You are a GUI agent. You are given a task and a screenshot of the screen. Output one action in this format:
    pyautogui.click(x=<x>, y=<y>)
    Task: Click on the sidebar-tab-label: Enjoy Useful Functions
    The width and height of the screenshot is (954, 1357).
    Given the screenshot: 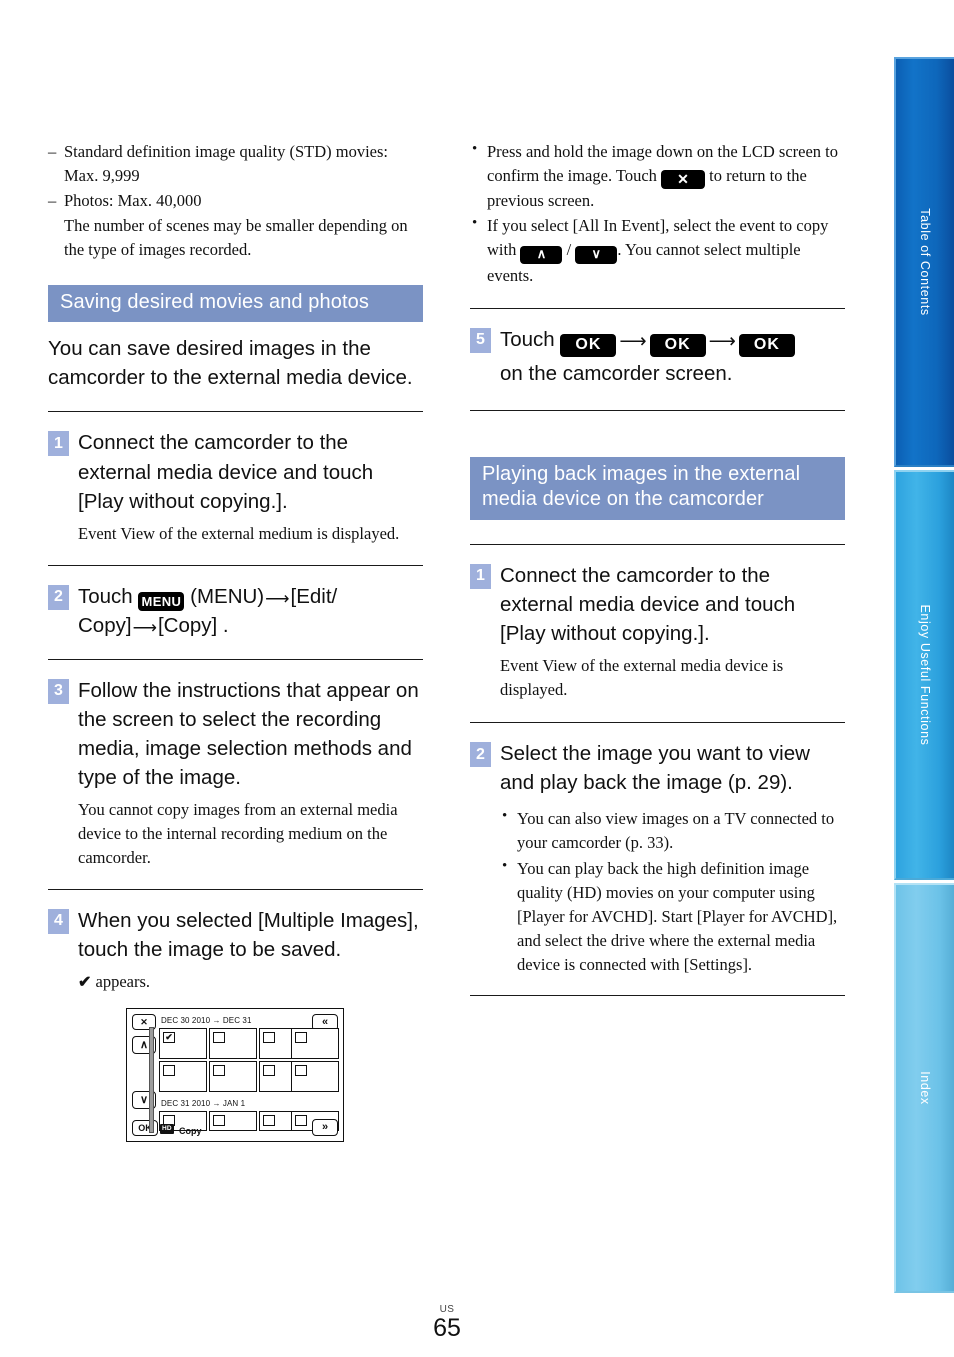 What is the action you would take?
    pyautogui.click(x=925, y=675)
    